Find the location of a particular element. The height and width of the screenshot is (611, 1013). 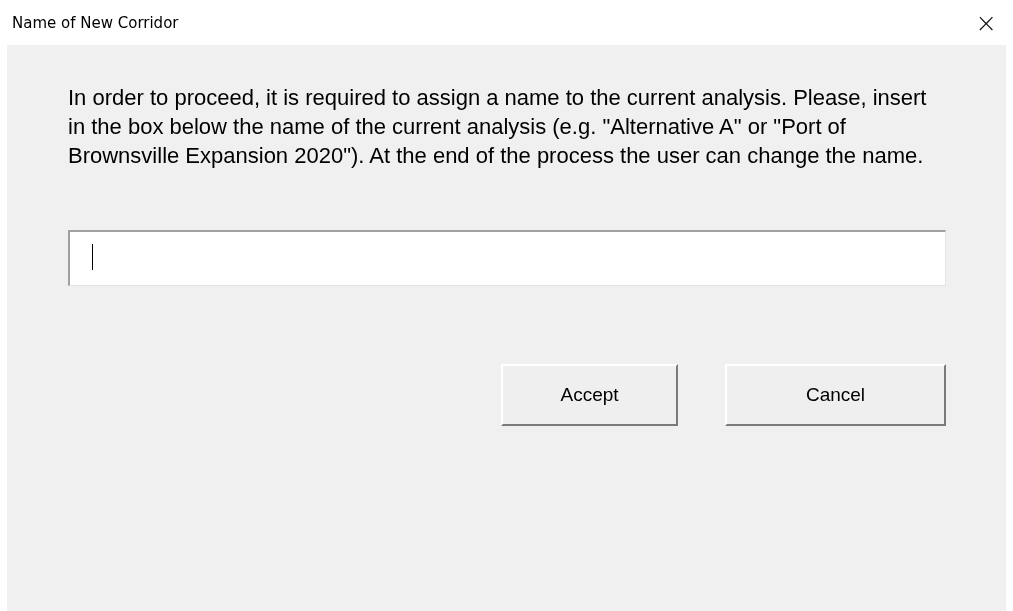

dialog-button: Accept is located at coordinates (589, 395).